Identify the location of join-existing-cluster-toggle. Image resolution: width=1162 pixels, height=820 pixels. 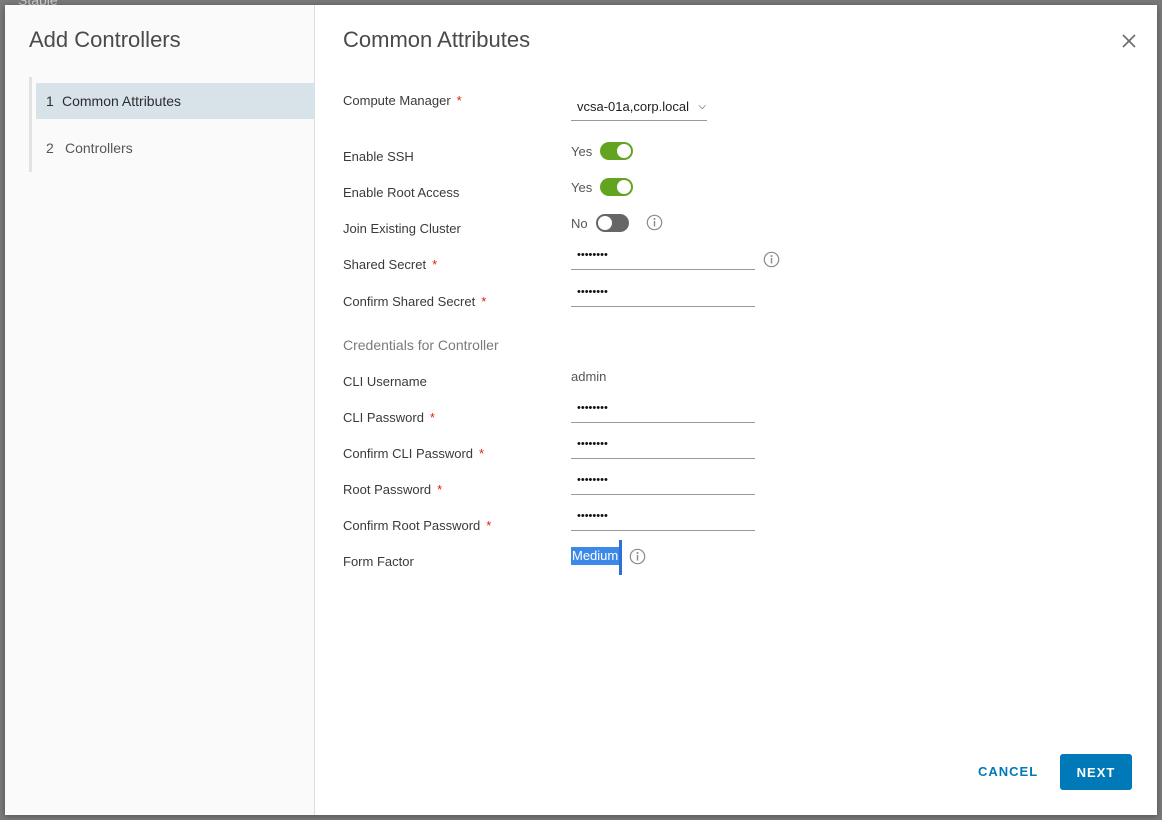
(612, 223).